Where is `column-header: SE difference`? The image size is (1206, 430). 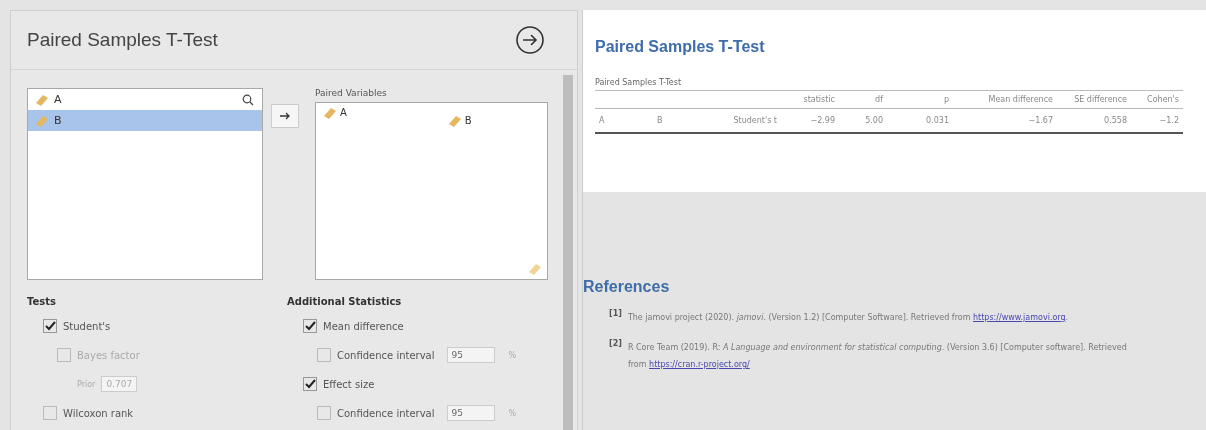 column-header: SE difference is located at coordinates (1100, 99).